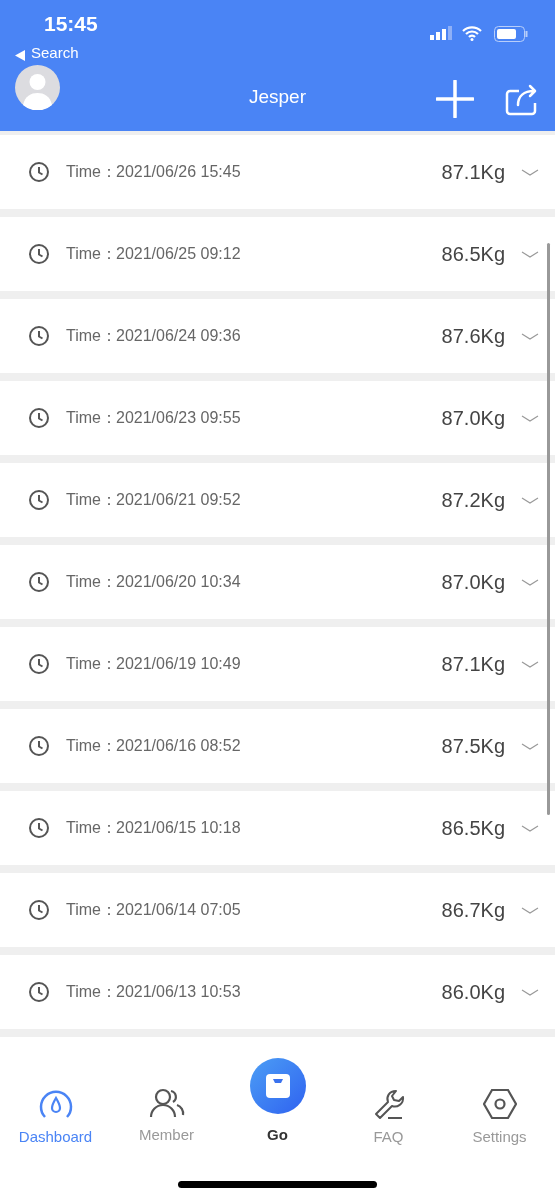 The height and width of the screenshot is (1200, 555). Describe the element at coordinates (277, 910) in the screenshot. I see `record-row: Time：2021/06/14 07:05 86.7Kg` at that location.